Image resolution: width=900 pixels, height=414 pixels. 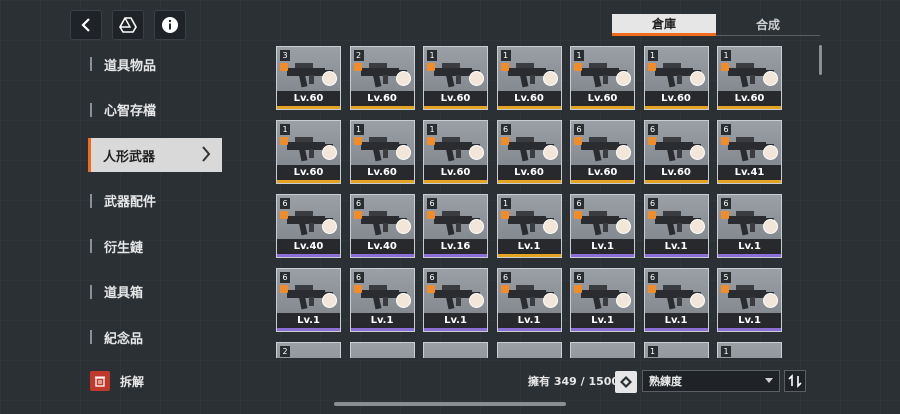 I want to click on nav-item-label: 武器配件, so click(x=130, y=202).